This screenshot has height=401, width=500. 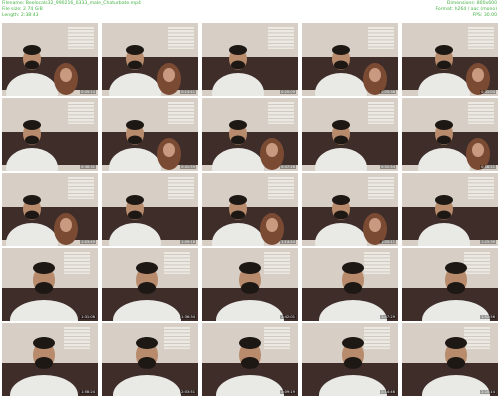 What do you see at coordinates (188, 167) in the screenshot?
I see `thumbnail-timestamp: 0:41:59` at bounding box center [188, 167].